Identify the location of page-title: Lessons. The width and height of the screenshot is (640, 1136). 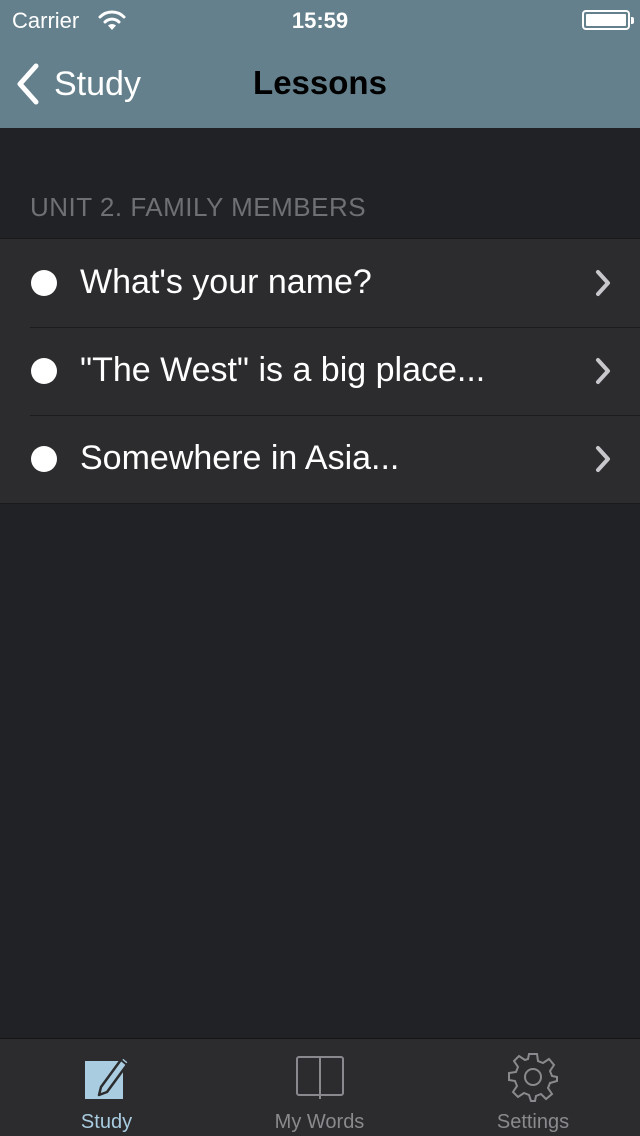
(320, 82).